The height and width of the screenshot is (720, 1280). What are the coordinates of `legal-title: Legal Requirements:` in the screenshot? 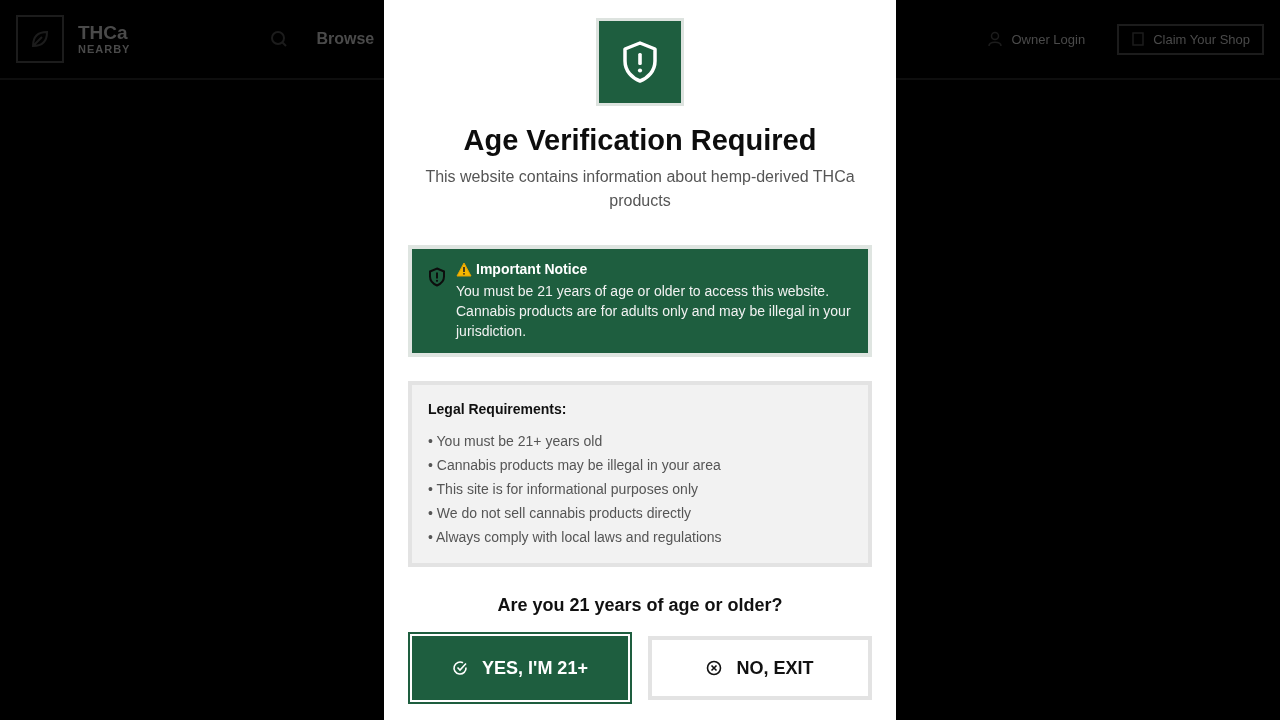 It's located at (498, 409).